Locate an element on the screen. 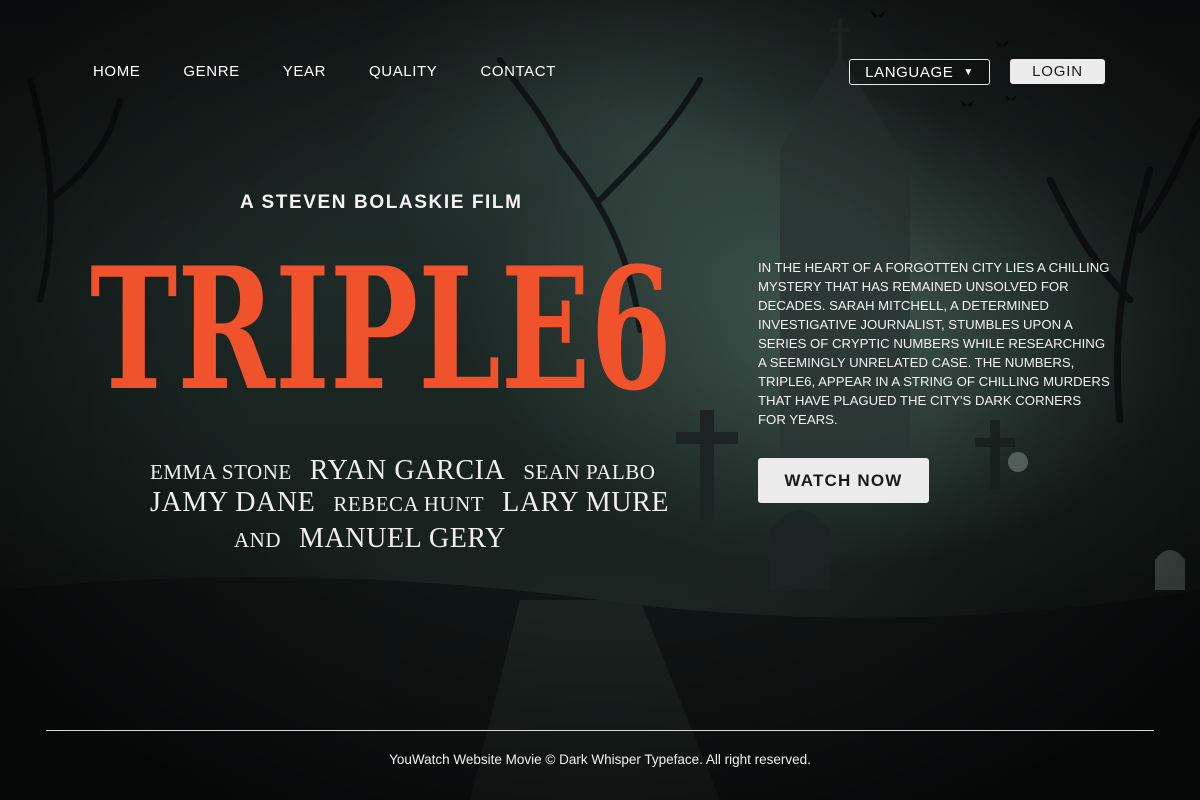 The image size is (1200, 800). cast-member: REBECA HUNT is located at coordinates (409, 504).